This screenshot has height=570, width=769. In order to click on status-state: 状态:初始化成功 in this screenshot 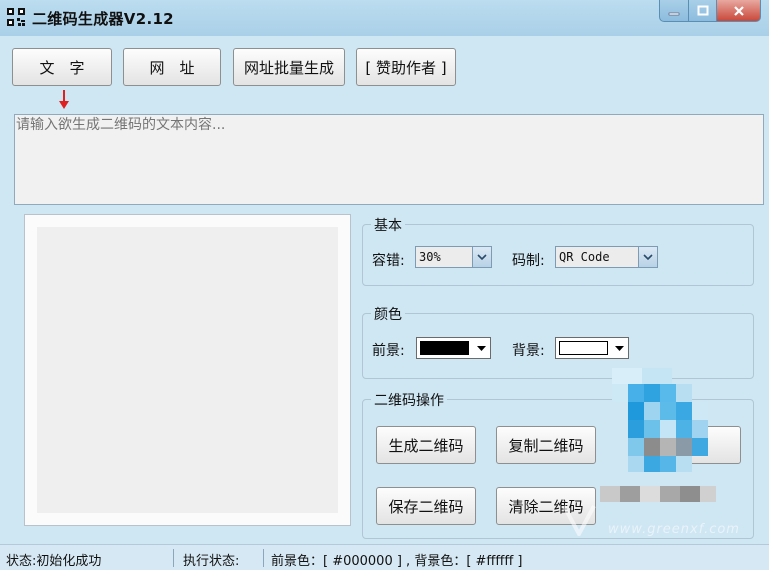, I will do `click(54, 561)`.